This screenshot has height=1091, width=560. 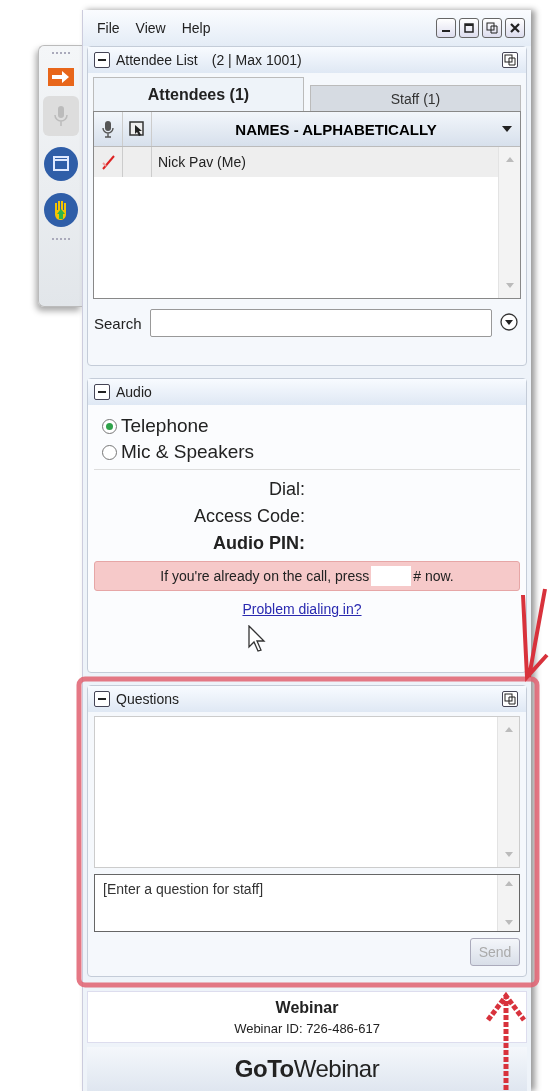 I want to click on screen-icon, so click(x=60, y=164).